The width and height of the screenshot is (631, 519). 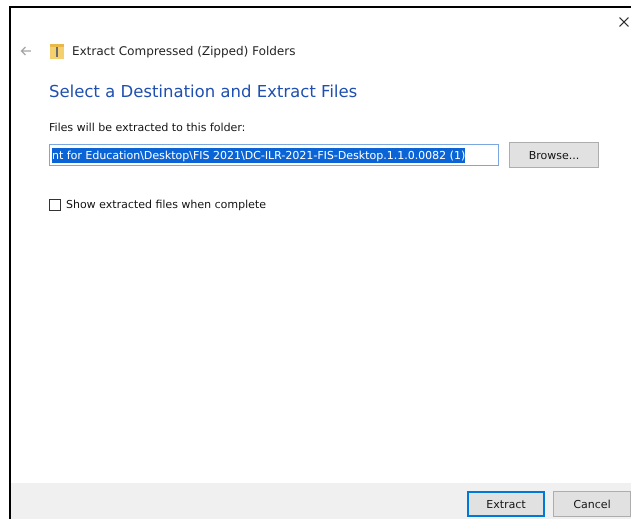 I want to click on checkbox, so click(x=55, y=204).